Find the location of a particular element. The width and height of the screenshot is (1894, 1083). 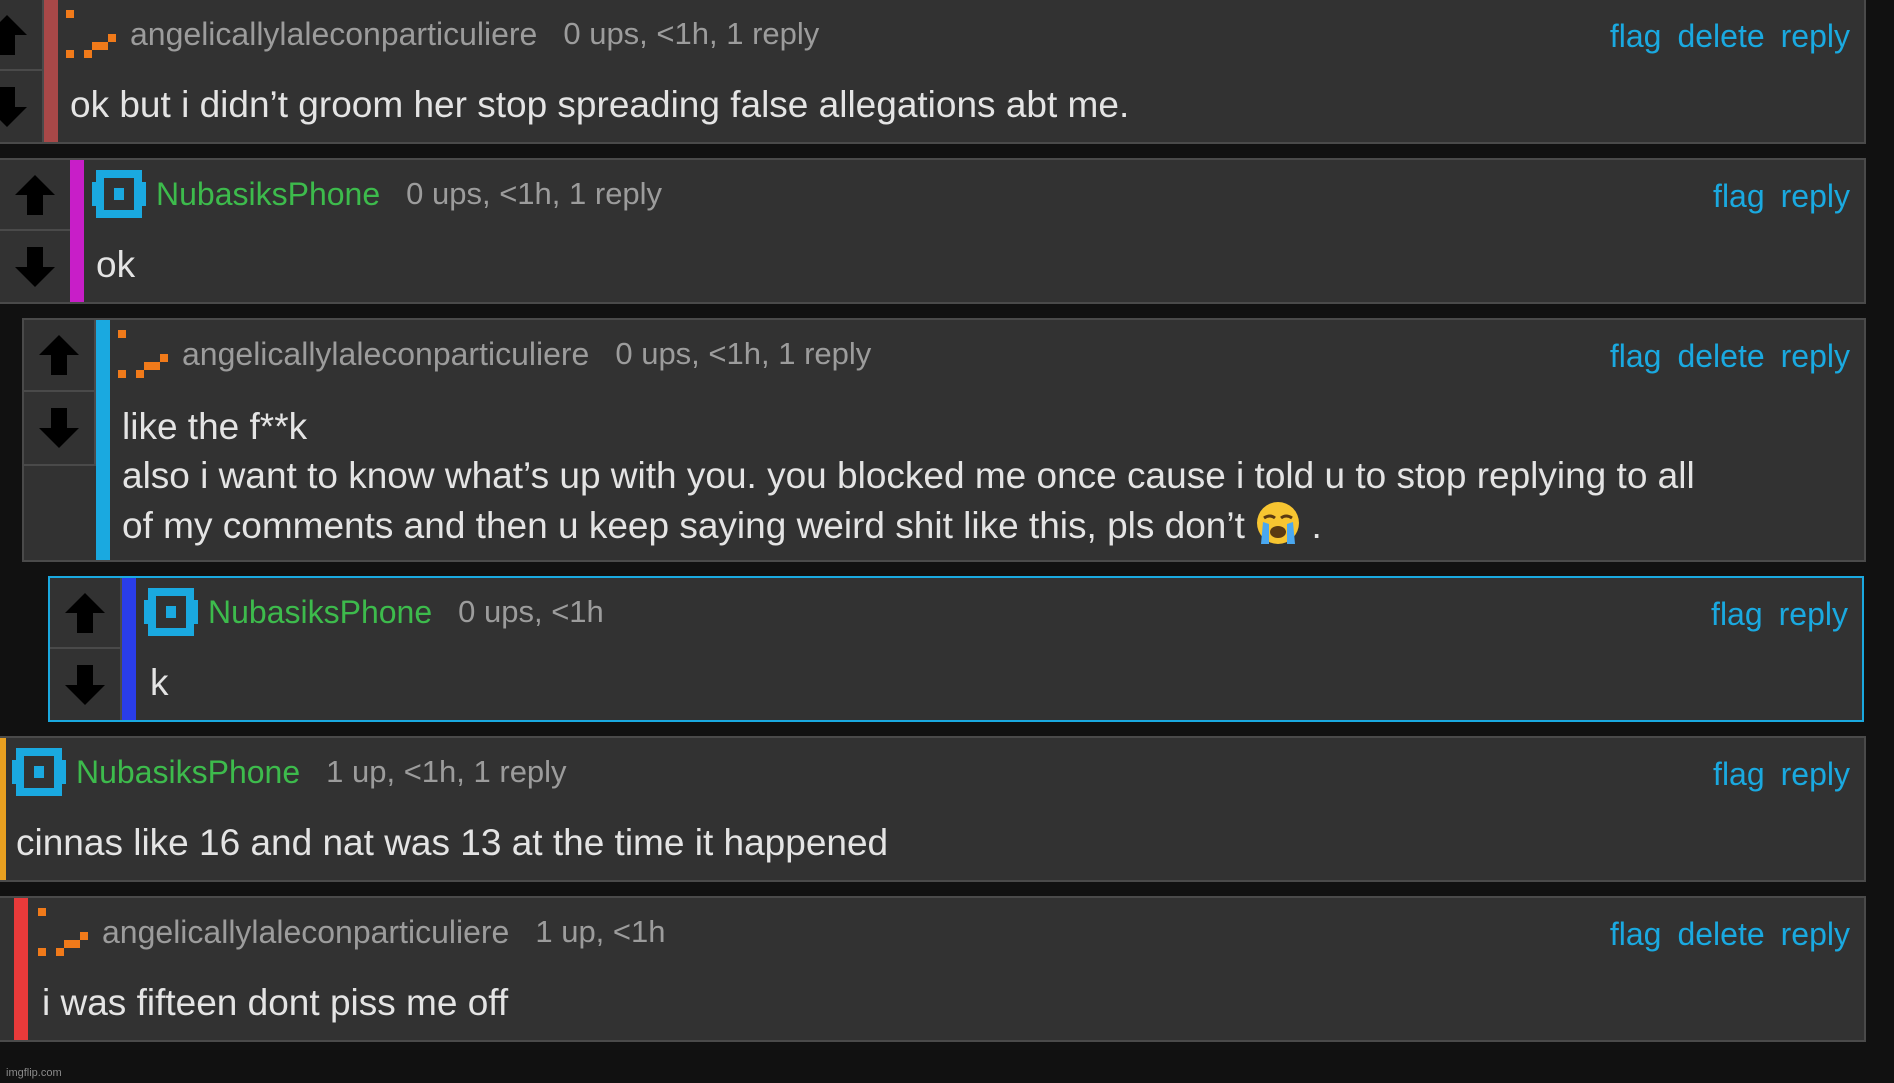

comment-meta: 1 up, <1h is located at coordinates (600, 931).